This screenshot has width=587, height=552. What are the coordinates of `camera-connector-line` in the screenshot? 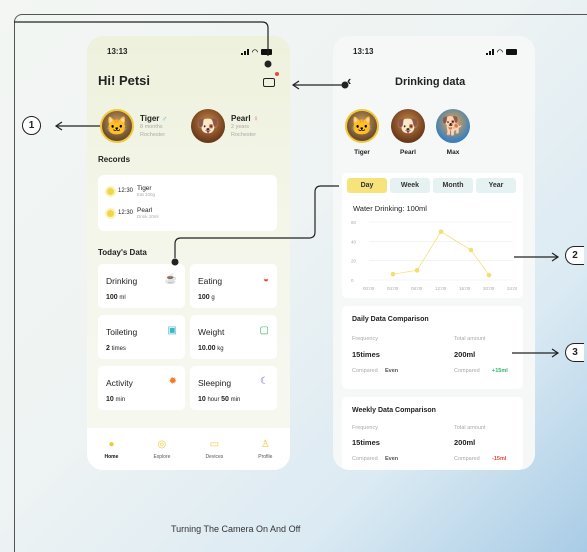 It's located at (141, 38).